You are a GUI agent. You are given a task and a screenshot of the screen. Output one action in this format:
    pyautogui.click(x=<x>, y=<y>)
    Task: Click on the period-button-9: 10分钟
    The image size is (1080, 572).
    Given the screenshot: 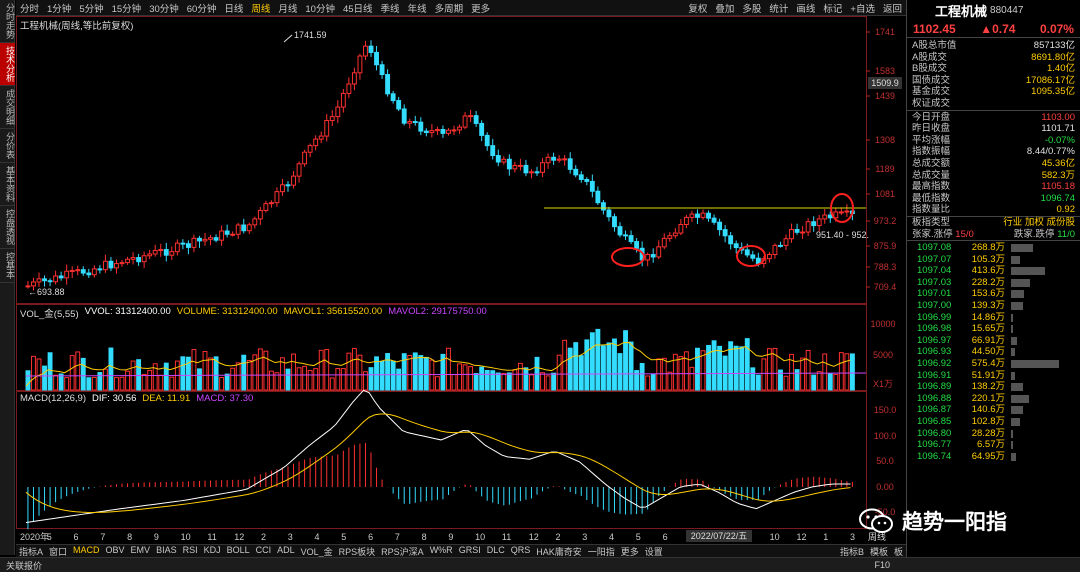 What is the action you would take?
    pyautogui.click(x=320, y=8)
    